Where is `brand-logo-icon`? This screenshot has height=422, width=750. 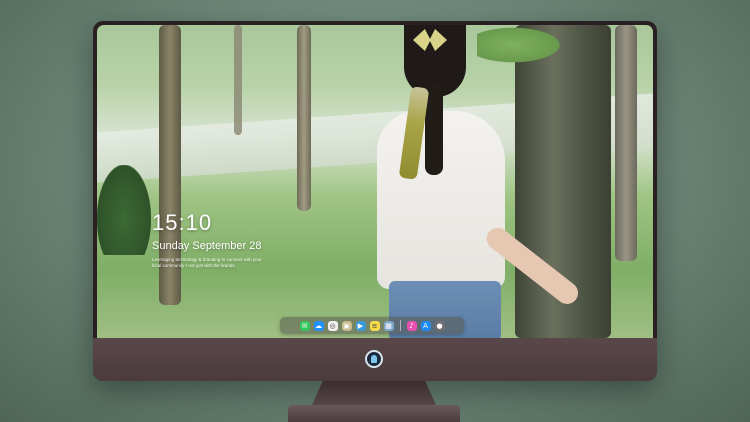 brand-logo-icon is located at coordinates (374, 359).